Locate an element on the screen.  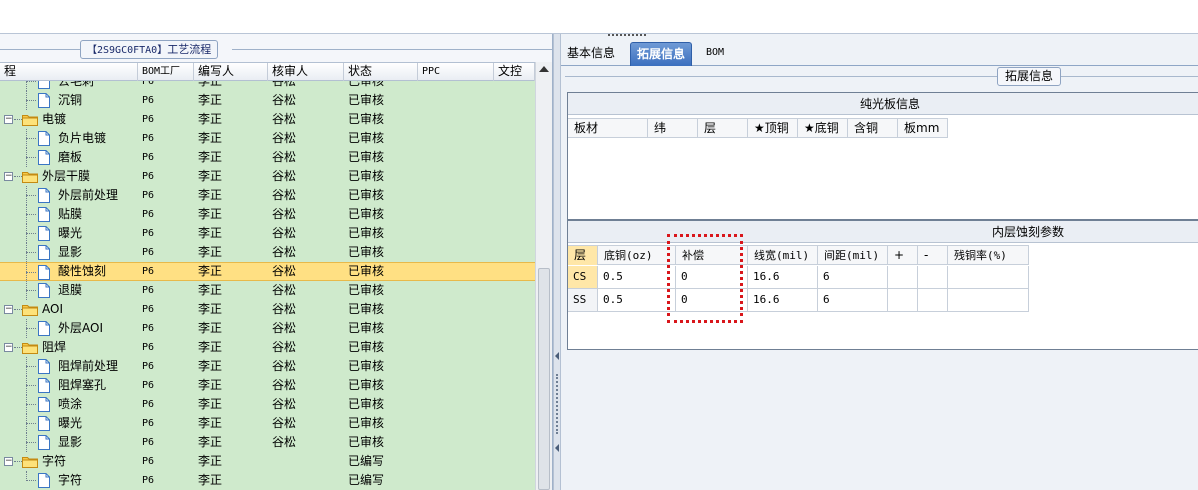
board-col-top-copper: ★顶铜 is located at coordinates (773, 128).